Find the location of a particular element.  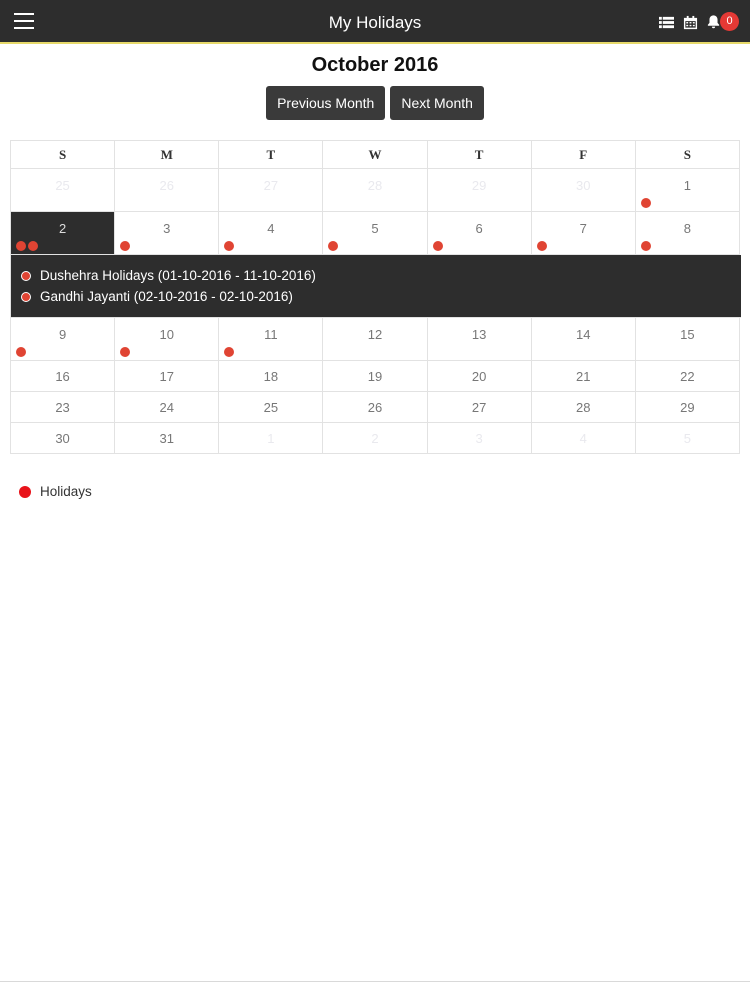

day-cell: 31 is located at coordinates (167, 438).